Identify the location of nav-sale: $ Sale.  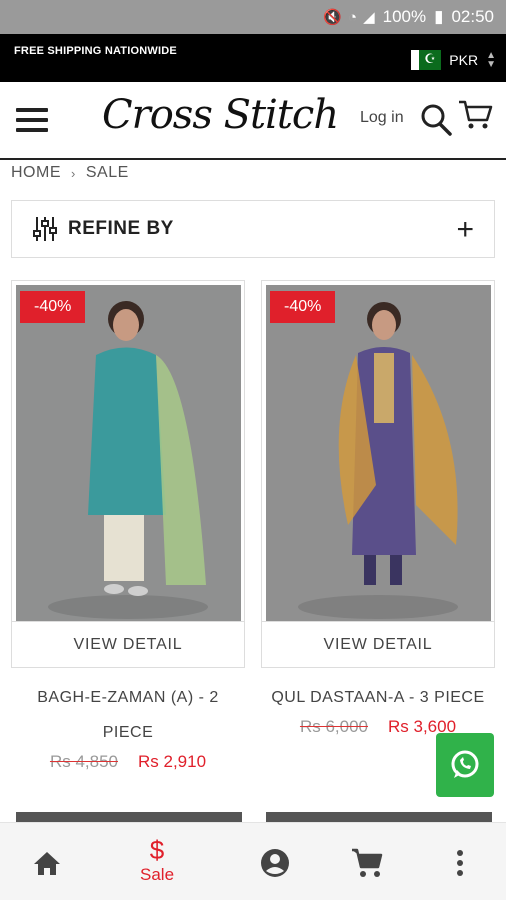
(157, 861).